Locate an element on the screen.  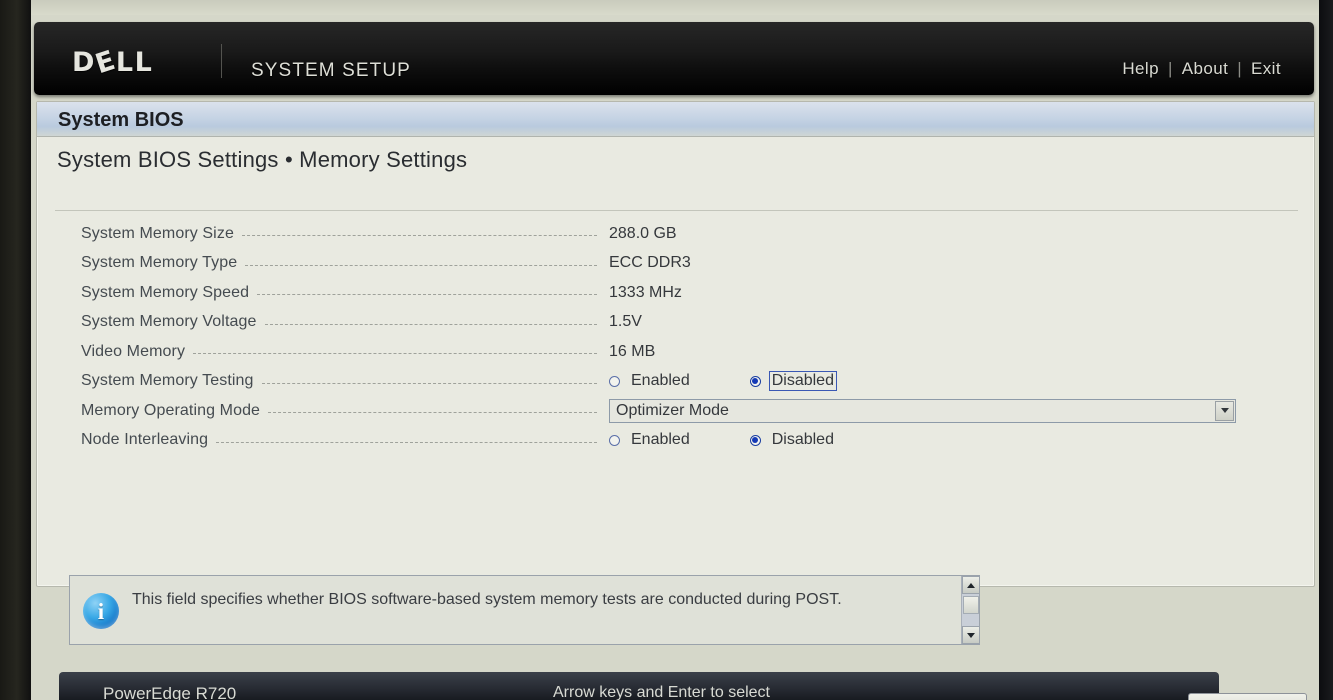
setting-label: System Memory Size is located at coordinates (157, 233).